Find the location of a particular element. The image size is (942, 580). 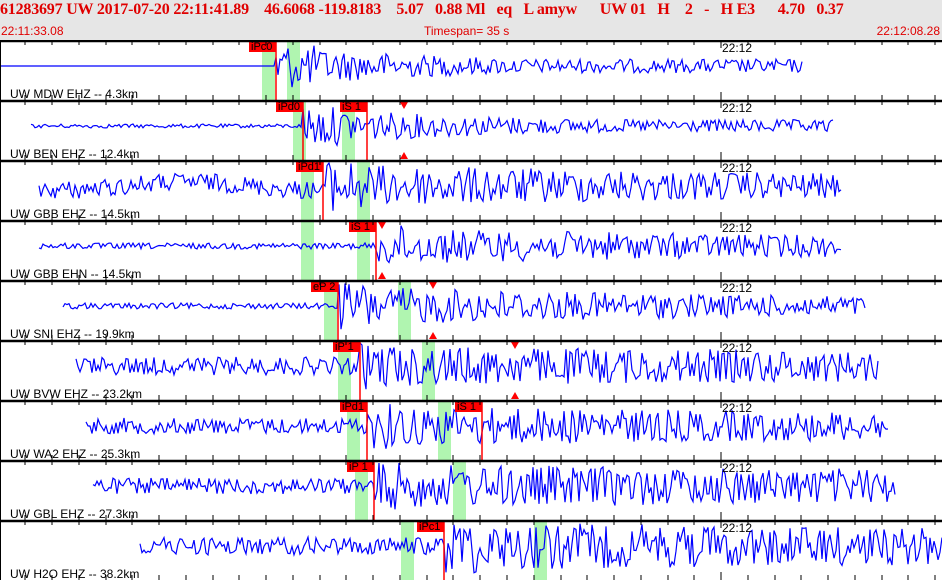

trace-h2o-ehz: iPc1UW H2O EHZ -- 38.2km22:12 is located at coordinates (471, 549).